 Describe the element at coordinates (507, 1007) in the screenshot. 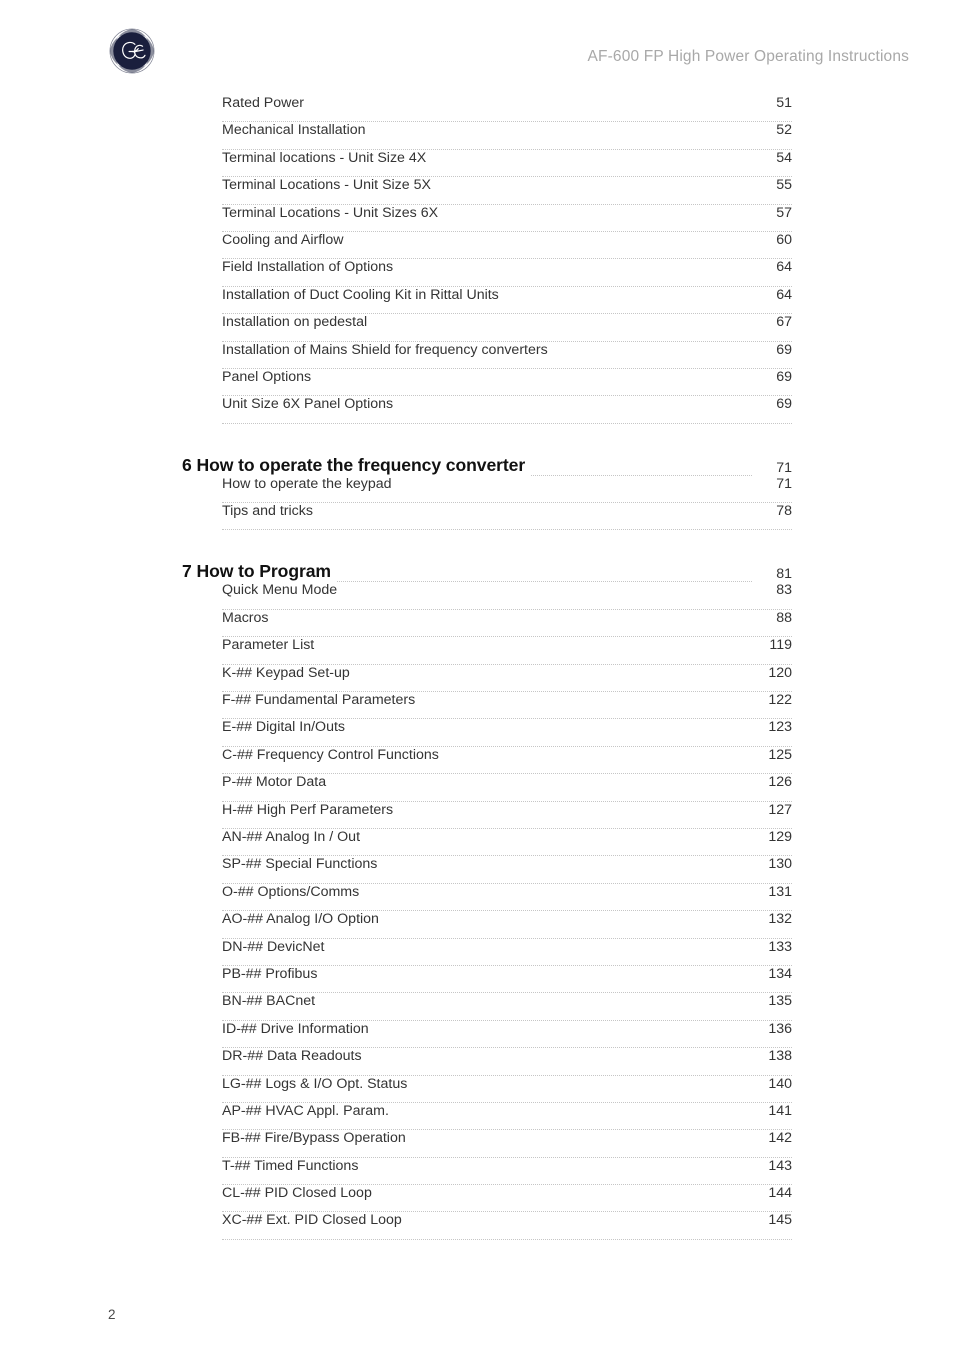

I see `toc-entry-row: BN-## BACnet 135` at that location.